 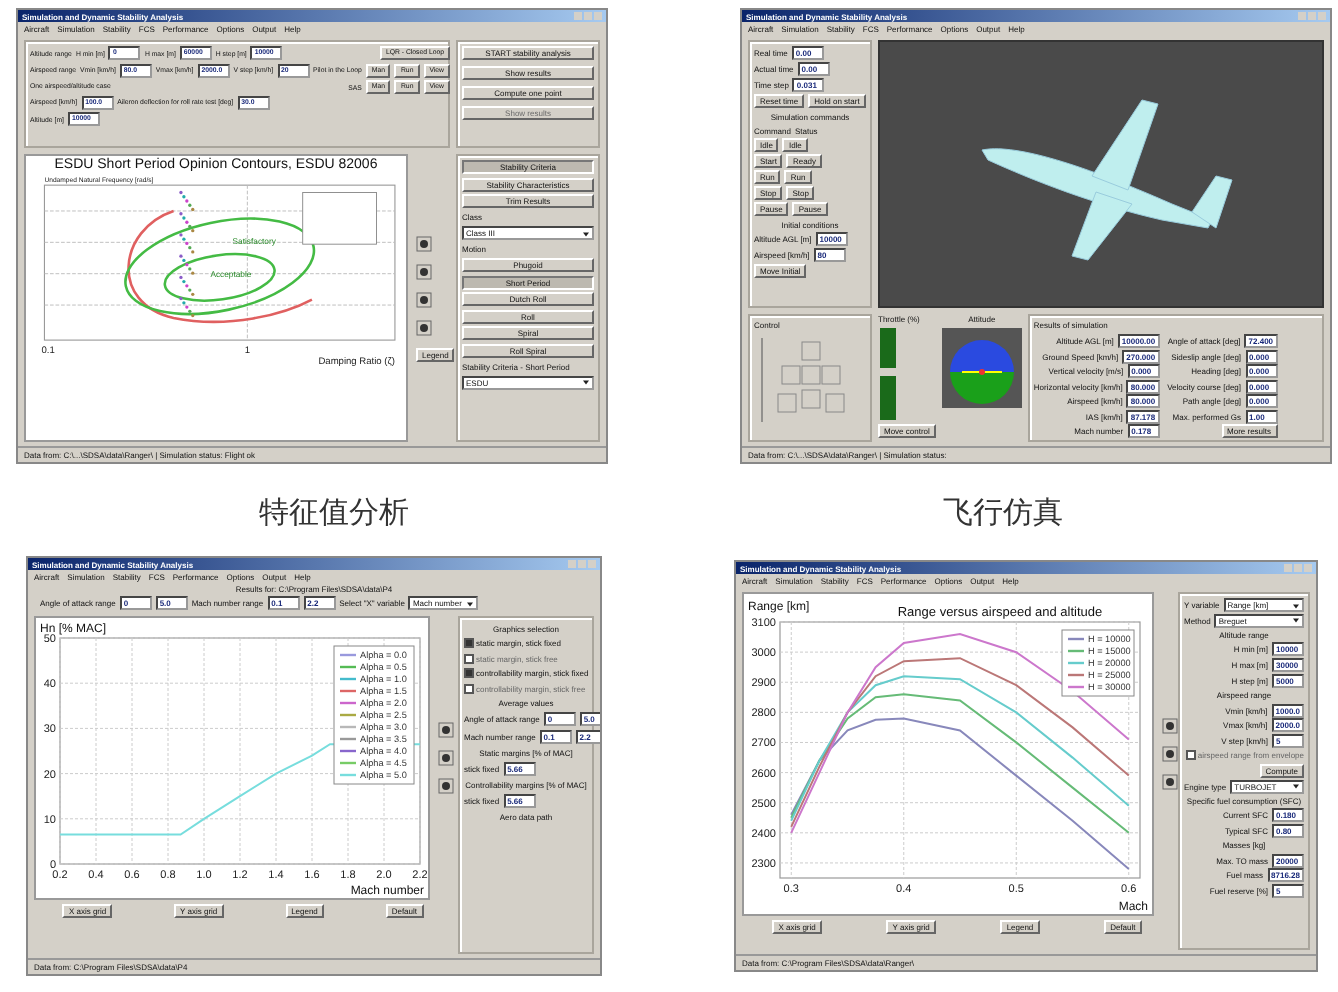 What do you see at coordinates (981, 368) in the screenshot?
I see `attitude-indicator-drawing` at bounding box center [981, 368].